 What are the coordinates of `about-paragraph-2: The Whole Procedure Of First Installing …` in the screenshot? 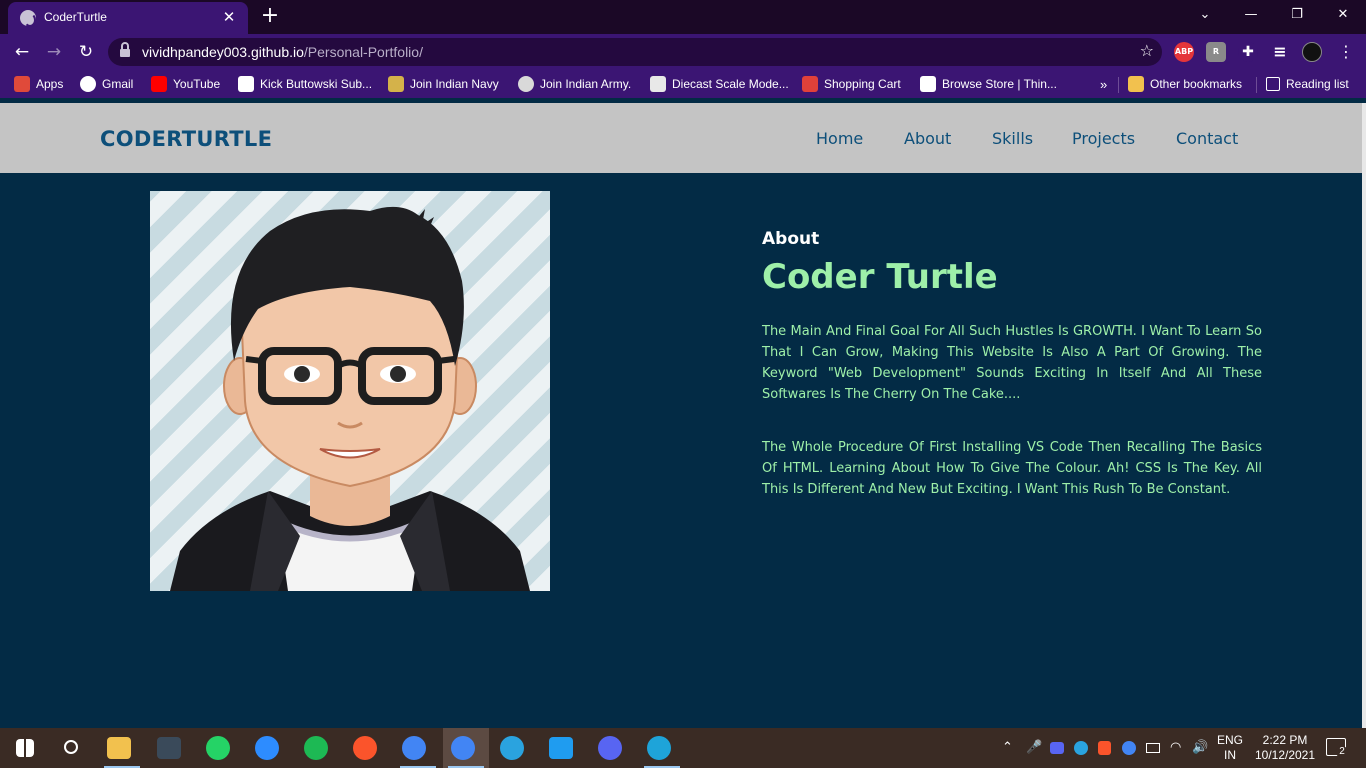 It's located at (1012, 468).